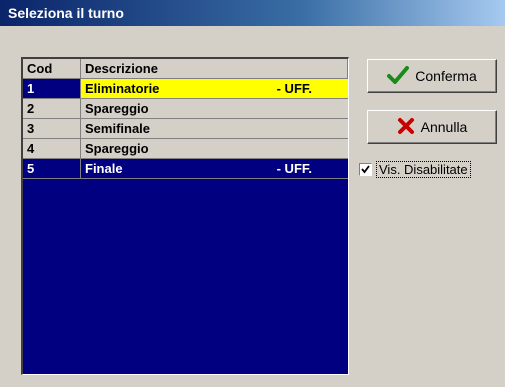 The height and width of the screenshot is (387, 505). What do you see at coordinates (104, 168) in the screenshot?
I see `row-descrizione-text: Finale` at bounding box center [104, 168].